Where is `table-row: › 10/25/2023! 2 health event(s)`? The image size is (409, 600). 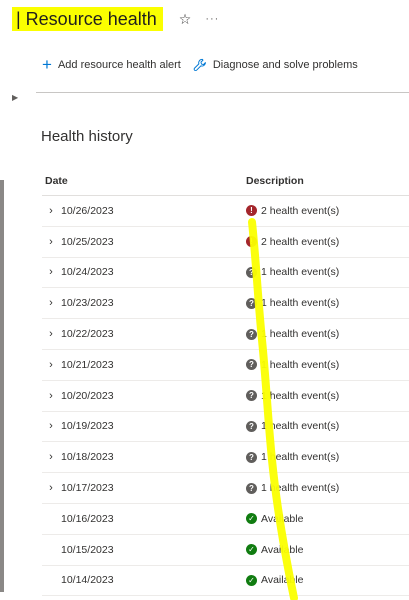
table-row: › 10/25/2023! 2 health event(s) is located at coordinates (225, 242).